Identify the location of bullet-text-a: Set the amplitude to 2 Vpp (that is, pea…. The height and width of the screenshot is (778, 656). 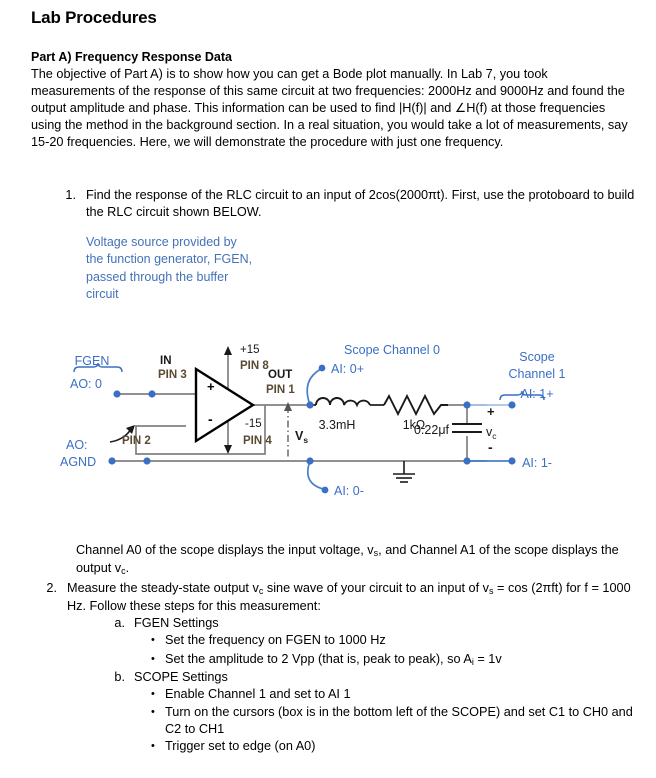
(318, 658).